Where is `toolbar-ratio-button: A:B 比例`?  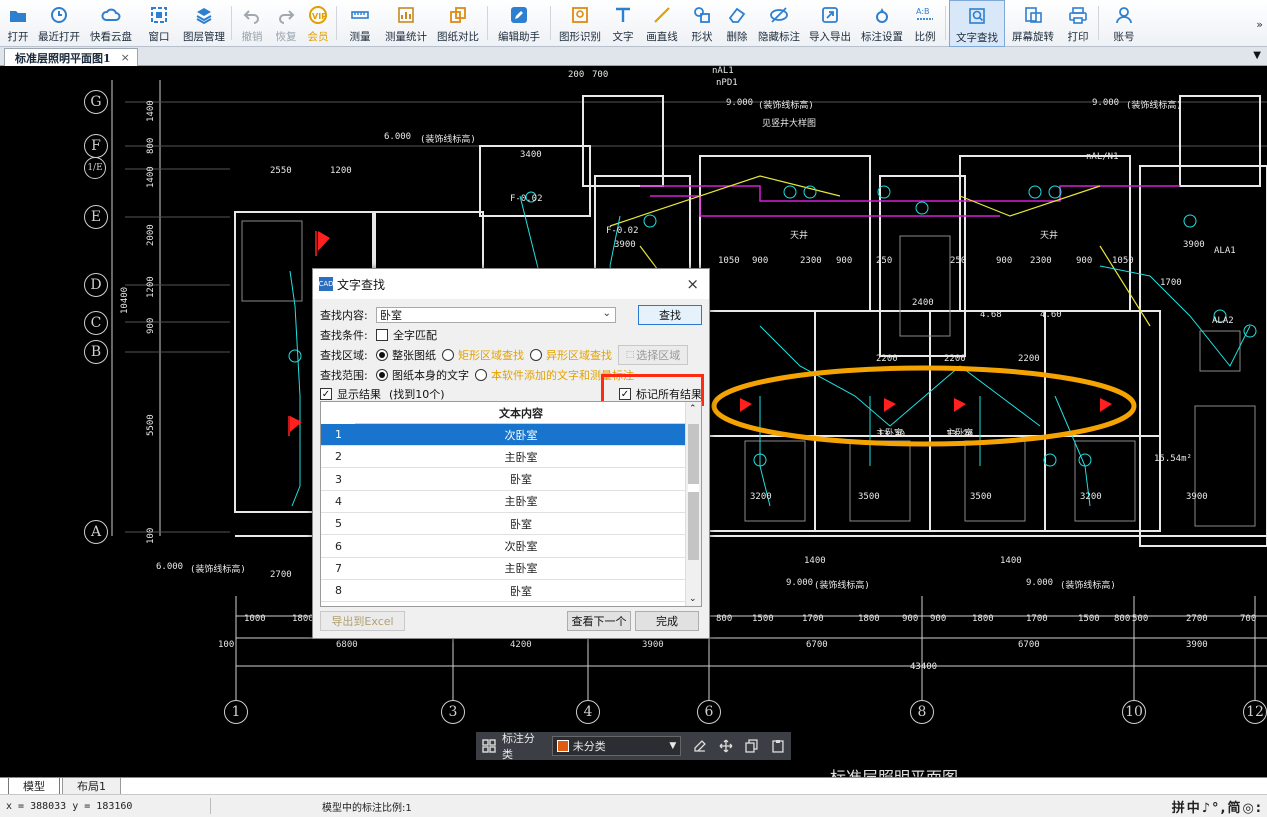 toolbar-ratio-button: A:B 比例 is located at coordinates (925, 23).